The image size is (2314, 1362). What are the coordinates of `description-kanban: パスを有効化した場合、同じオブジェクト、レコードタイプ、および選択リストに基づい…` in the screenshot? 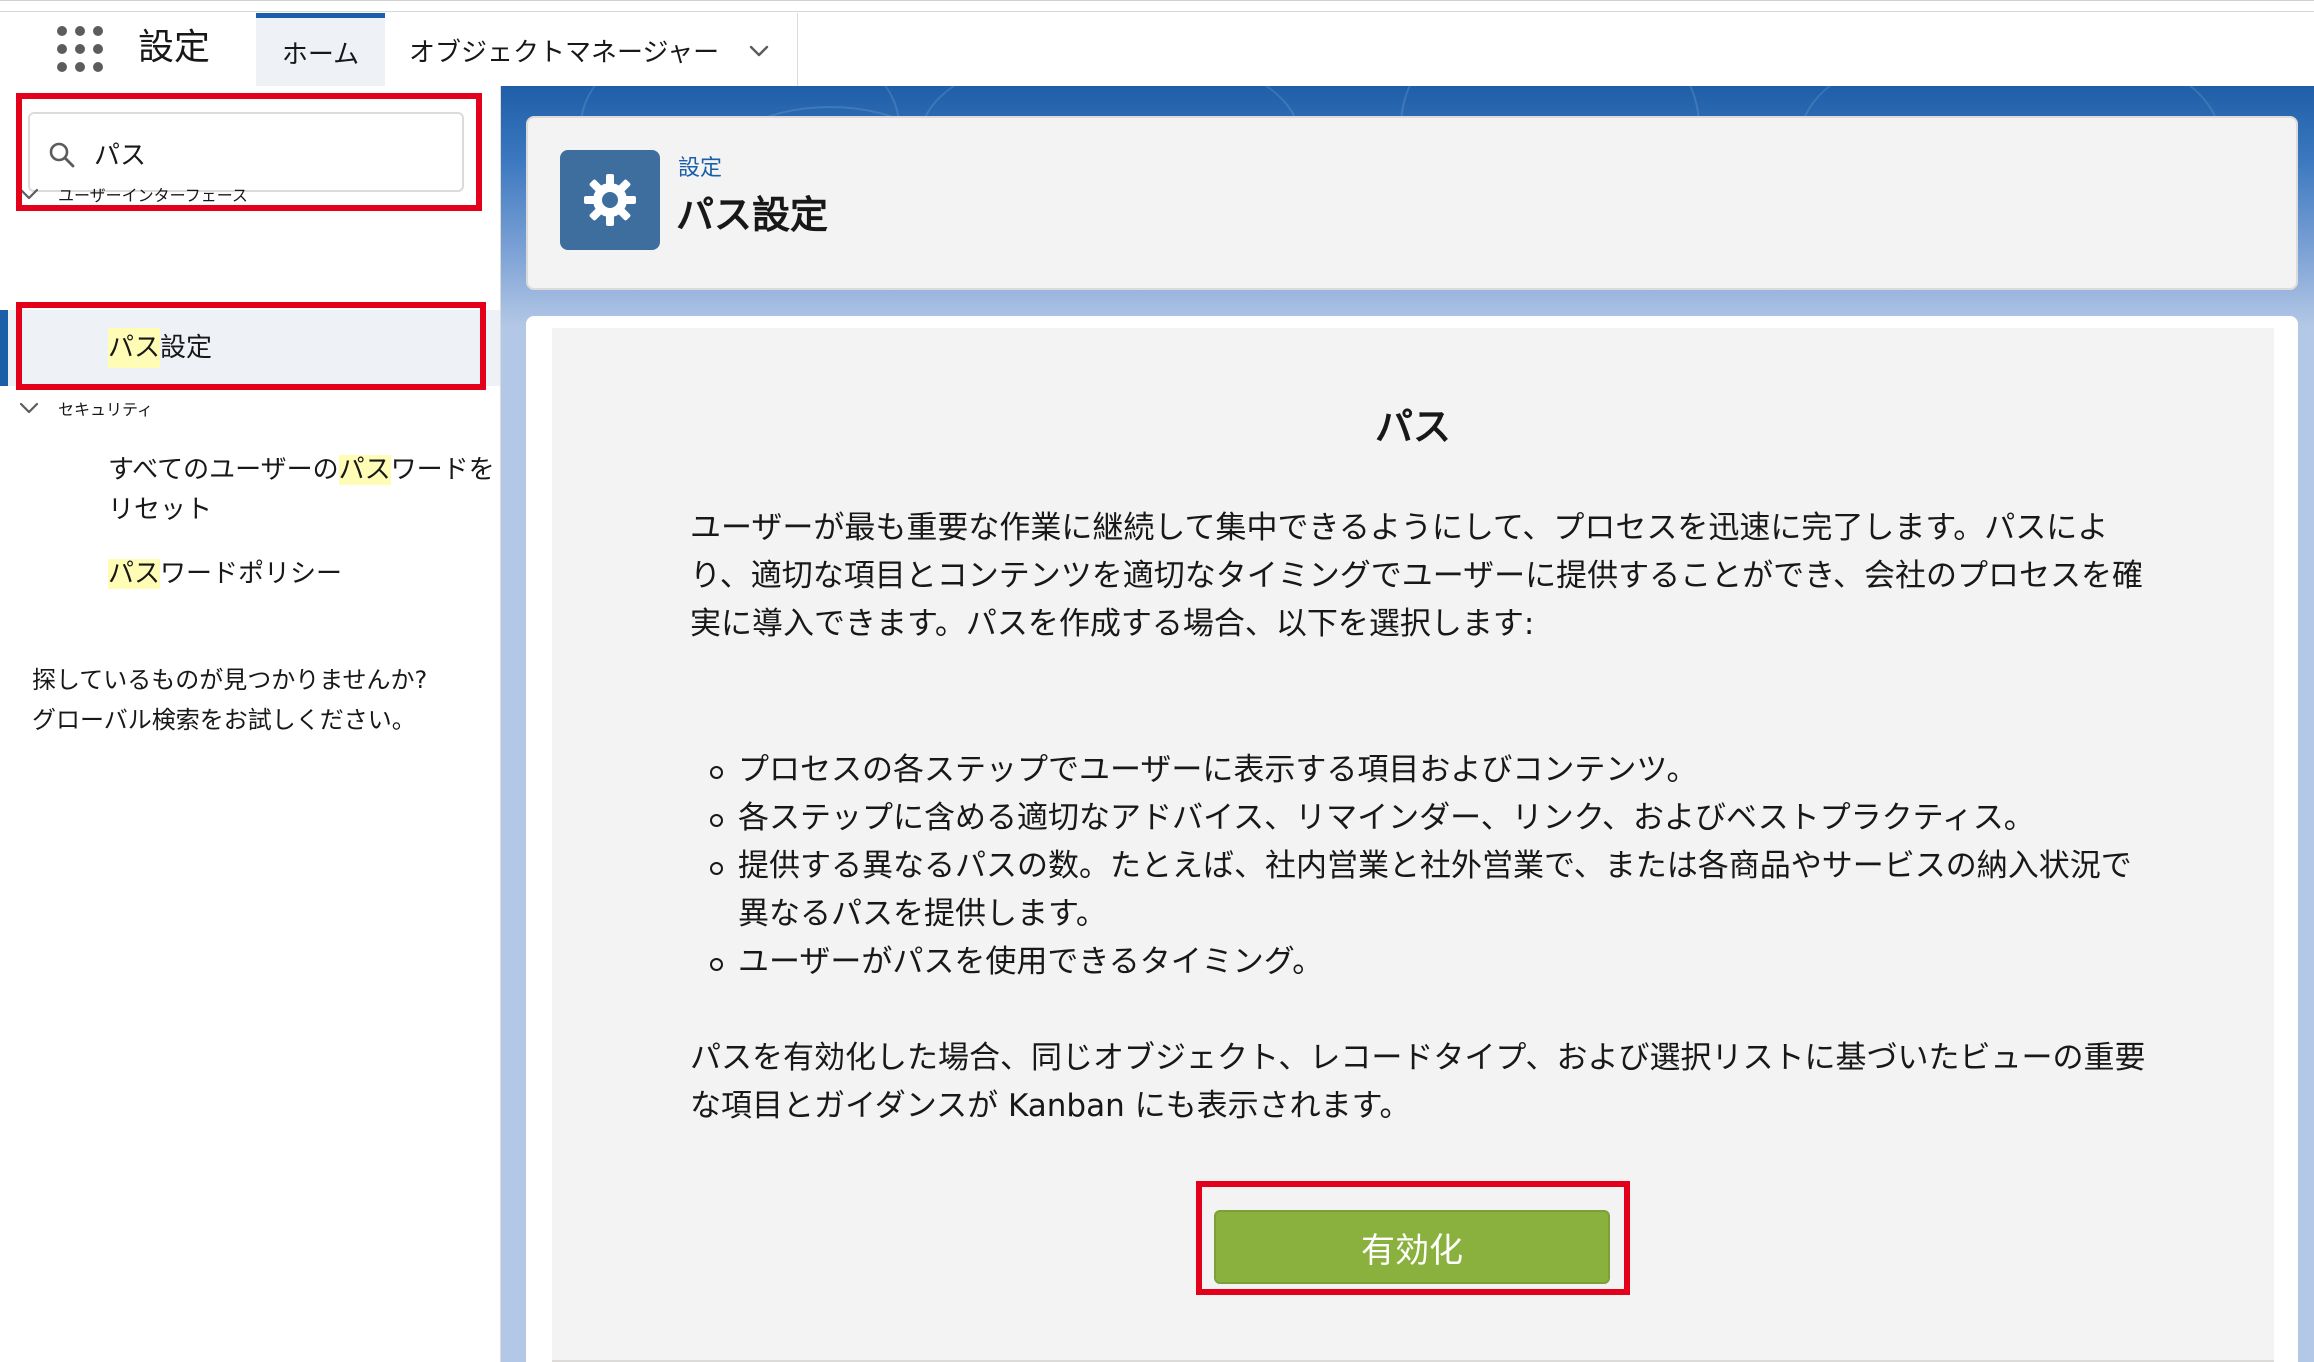 It's located at (1418, 1082).